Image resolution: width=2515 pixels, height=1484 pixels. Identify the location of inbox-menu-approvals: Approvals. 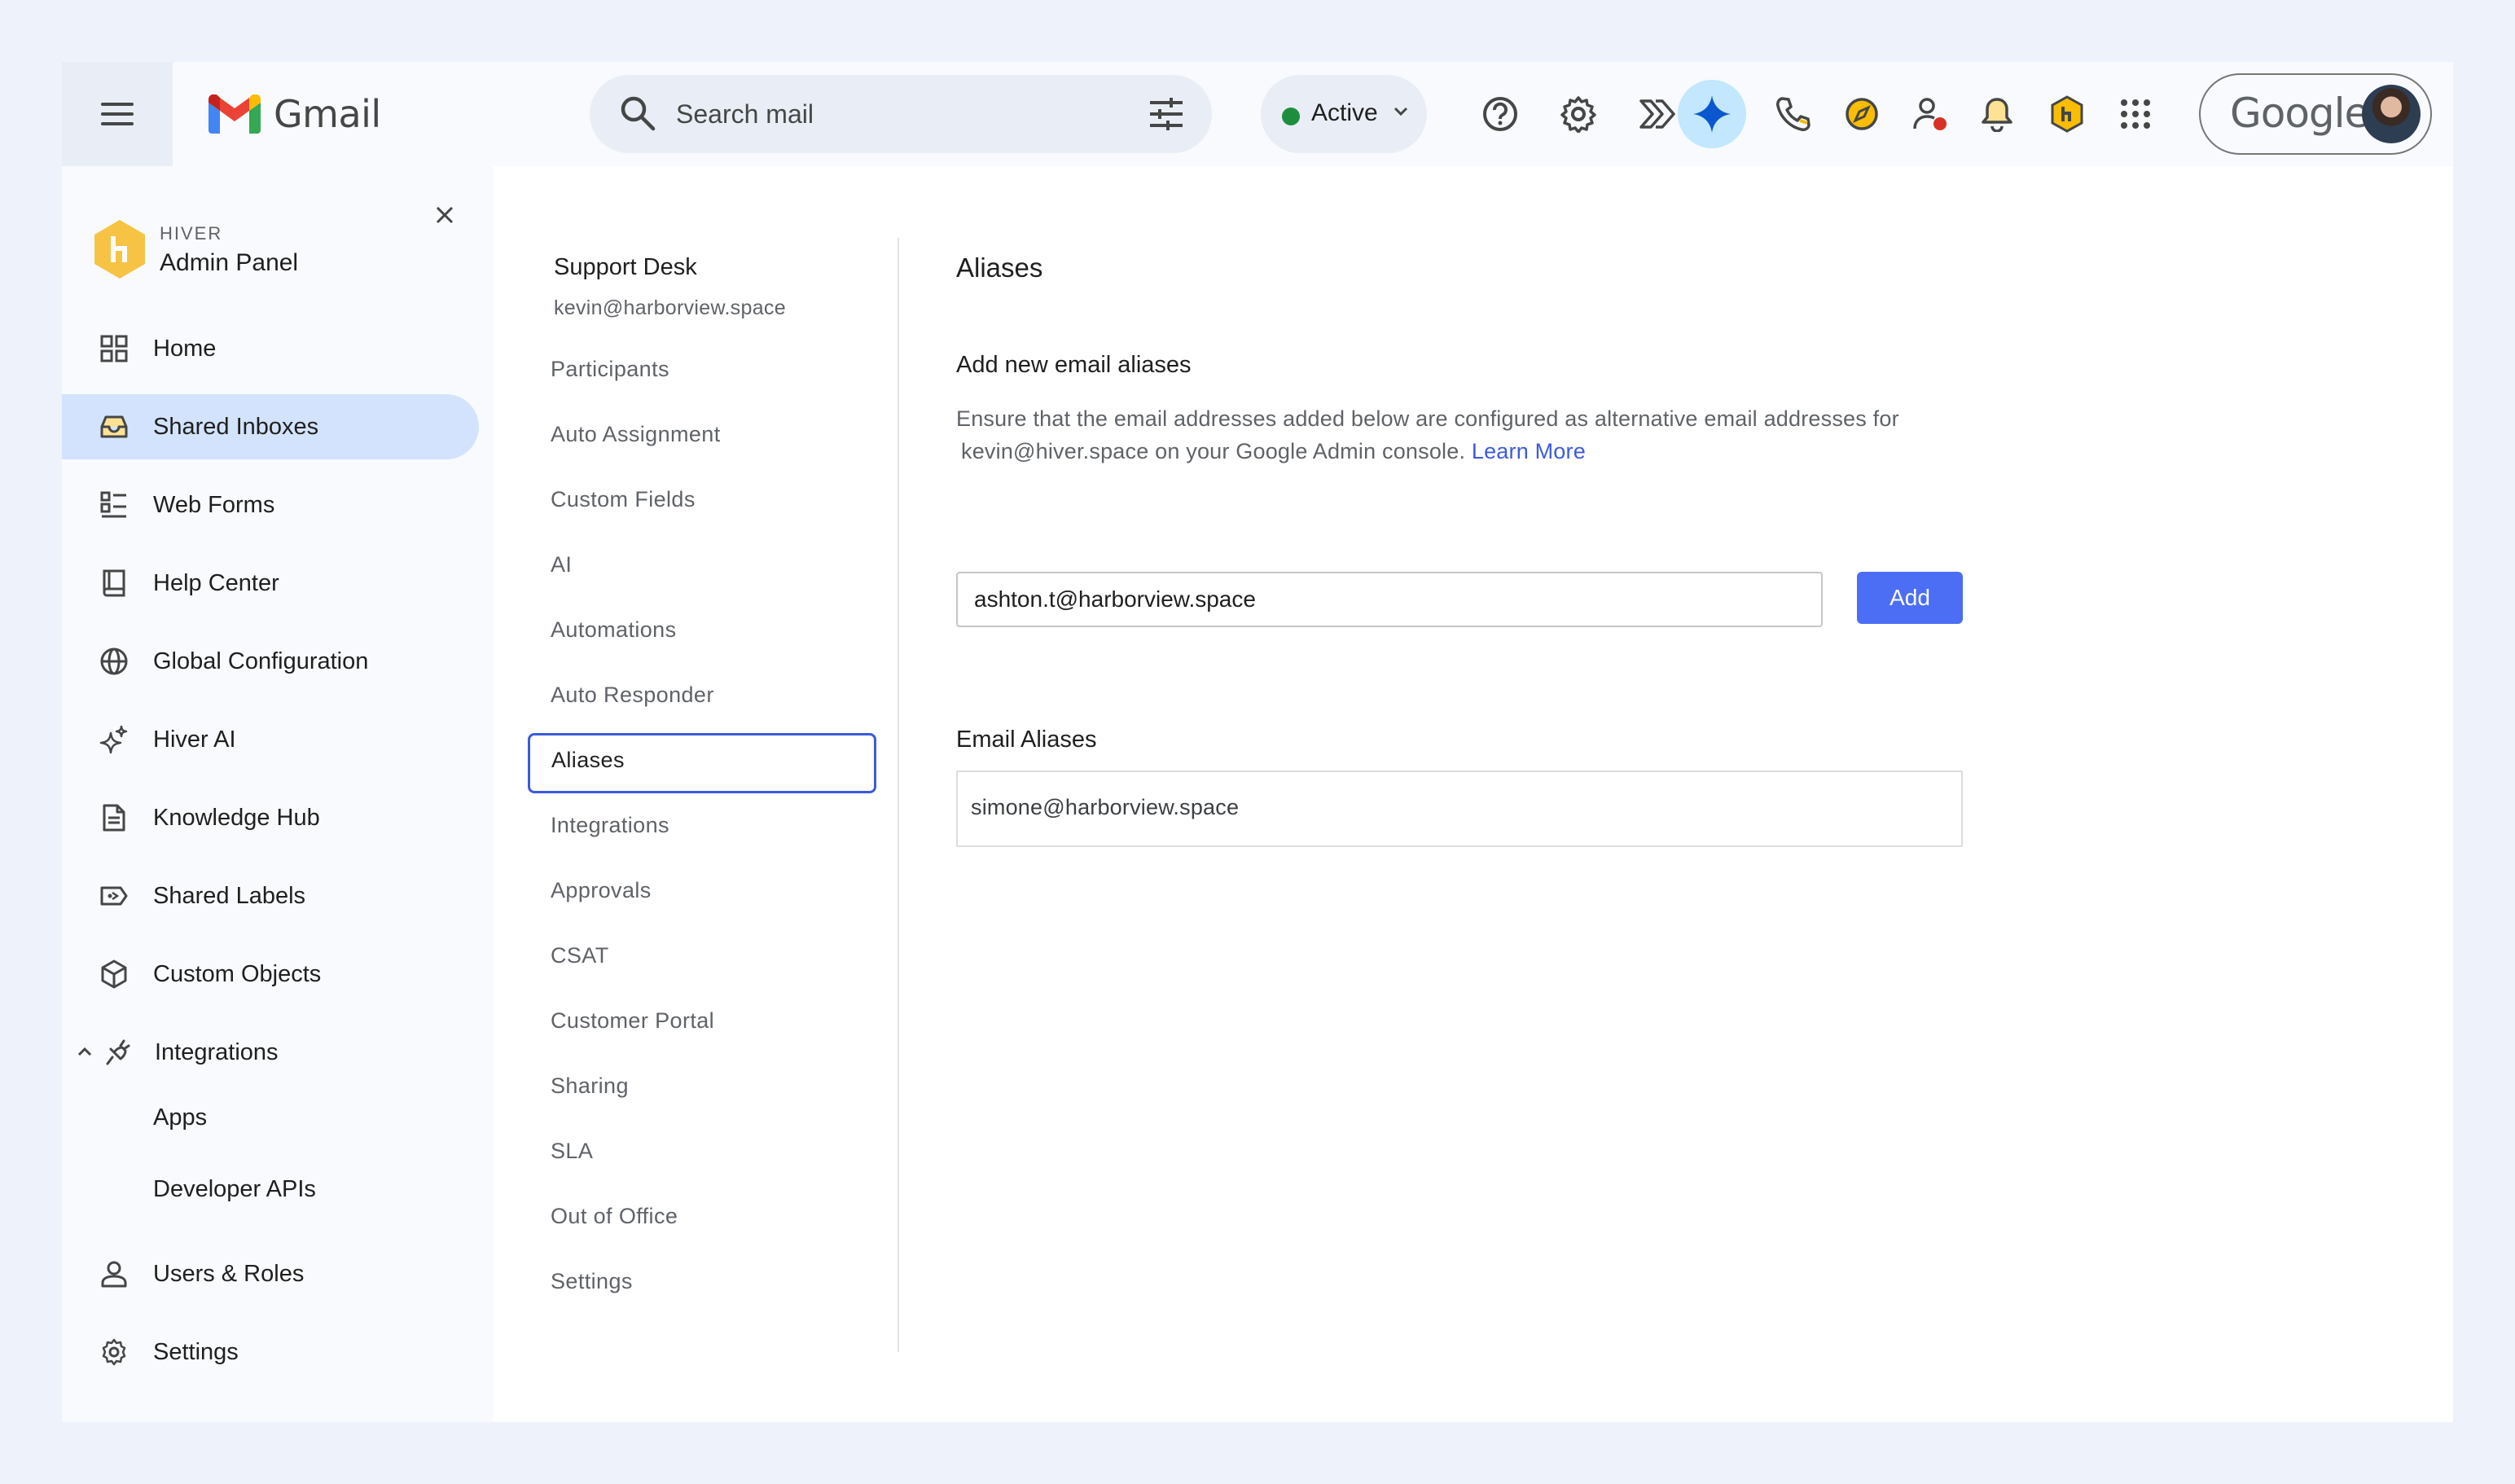
(702, 893).